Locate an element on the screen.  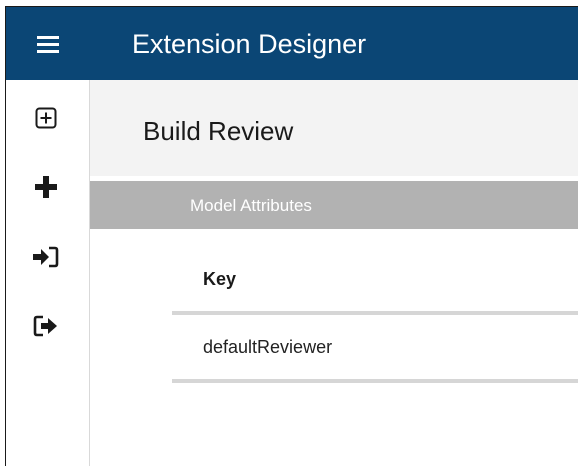
section-header: Model Attributes is located at coordinates (334, 205).